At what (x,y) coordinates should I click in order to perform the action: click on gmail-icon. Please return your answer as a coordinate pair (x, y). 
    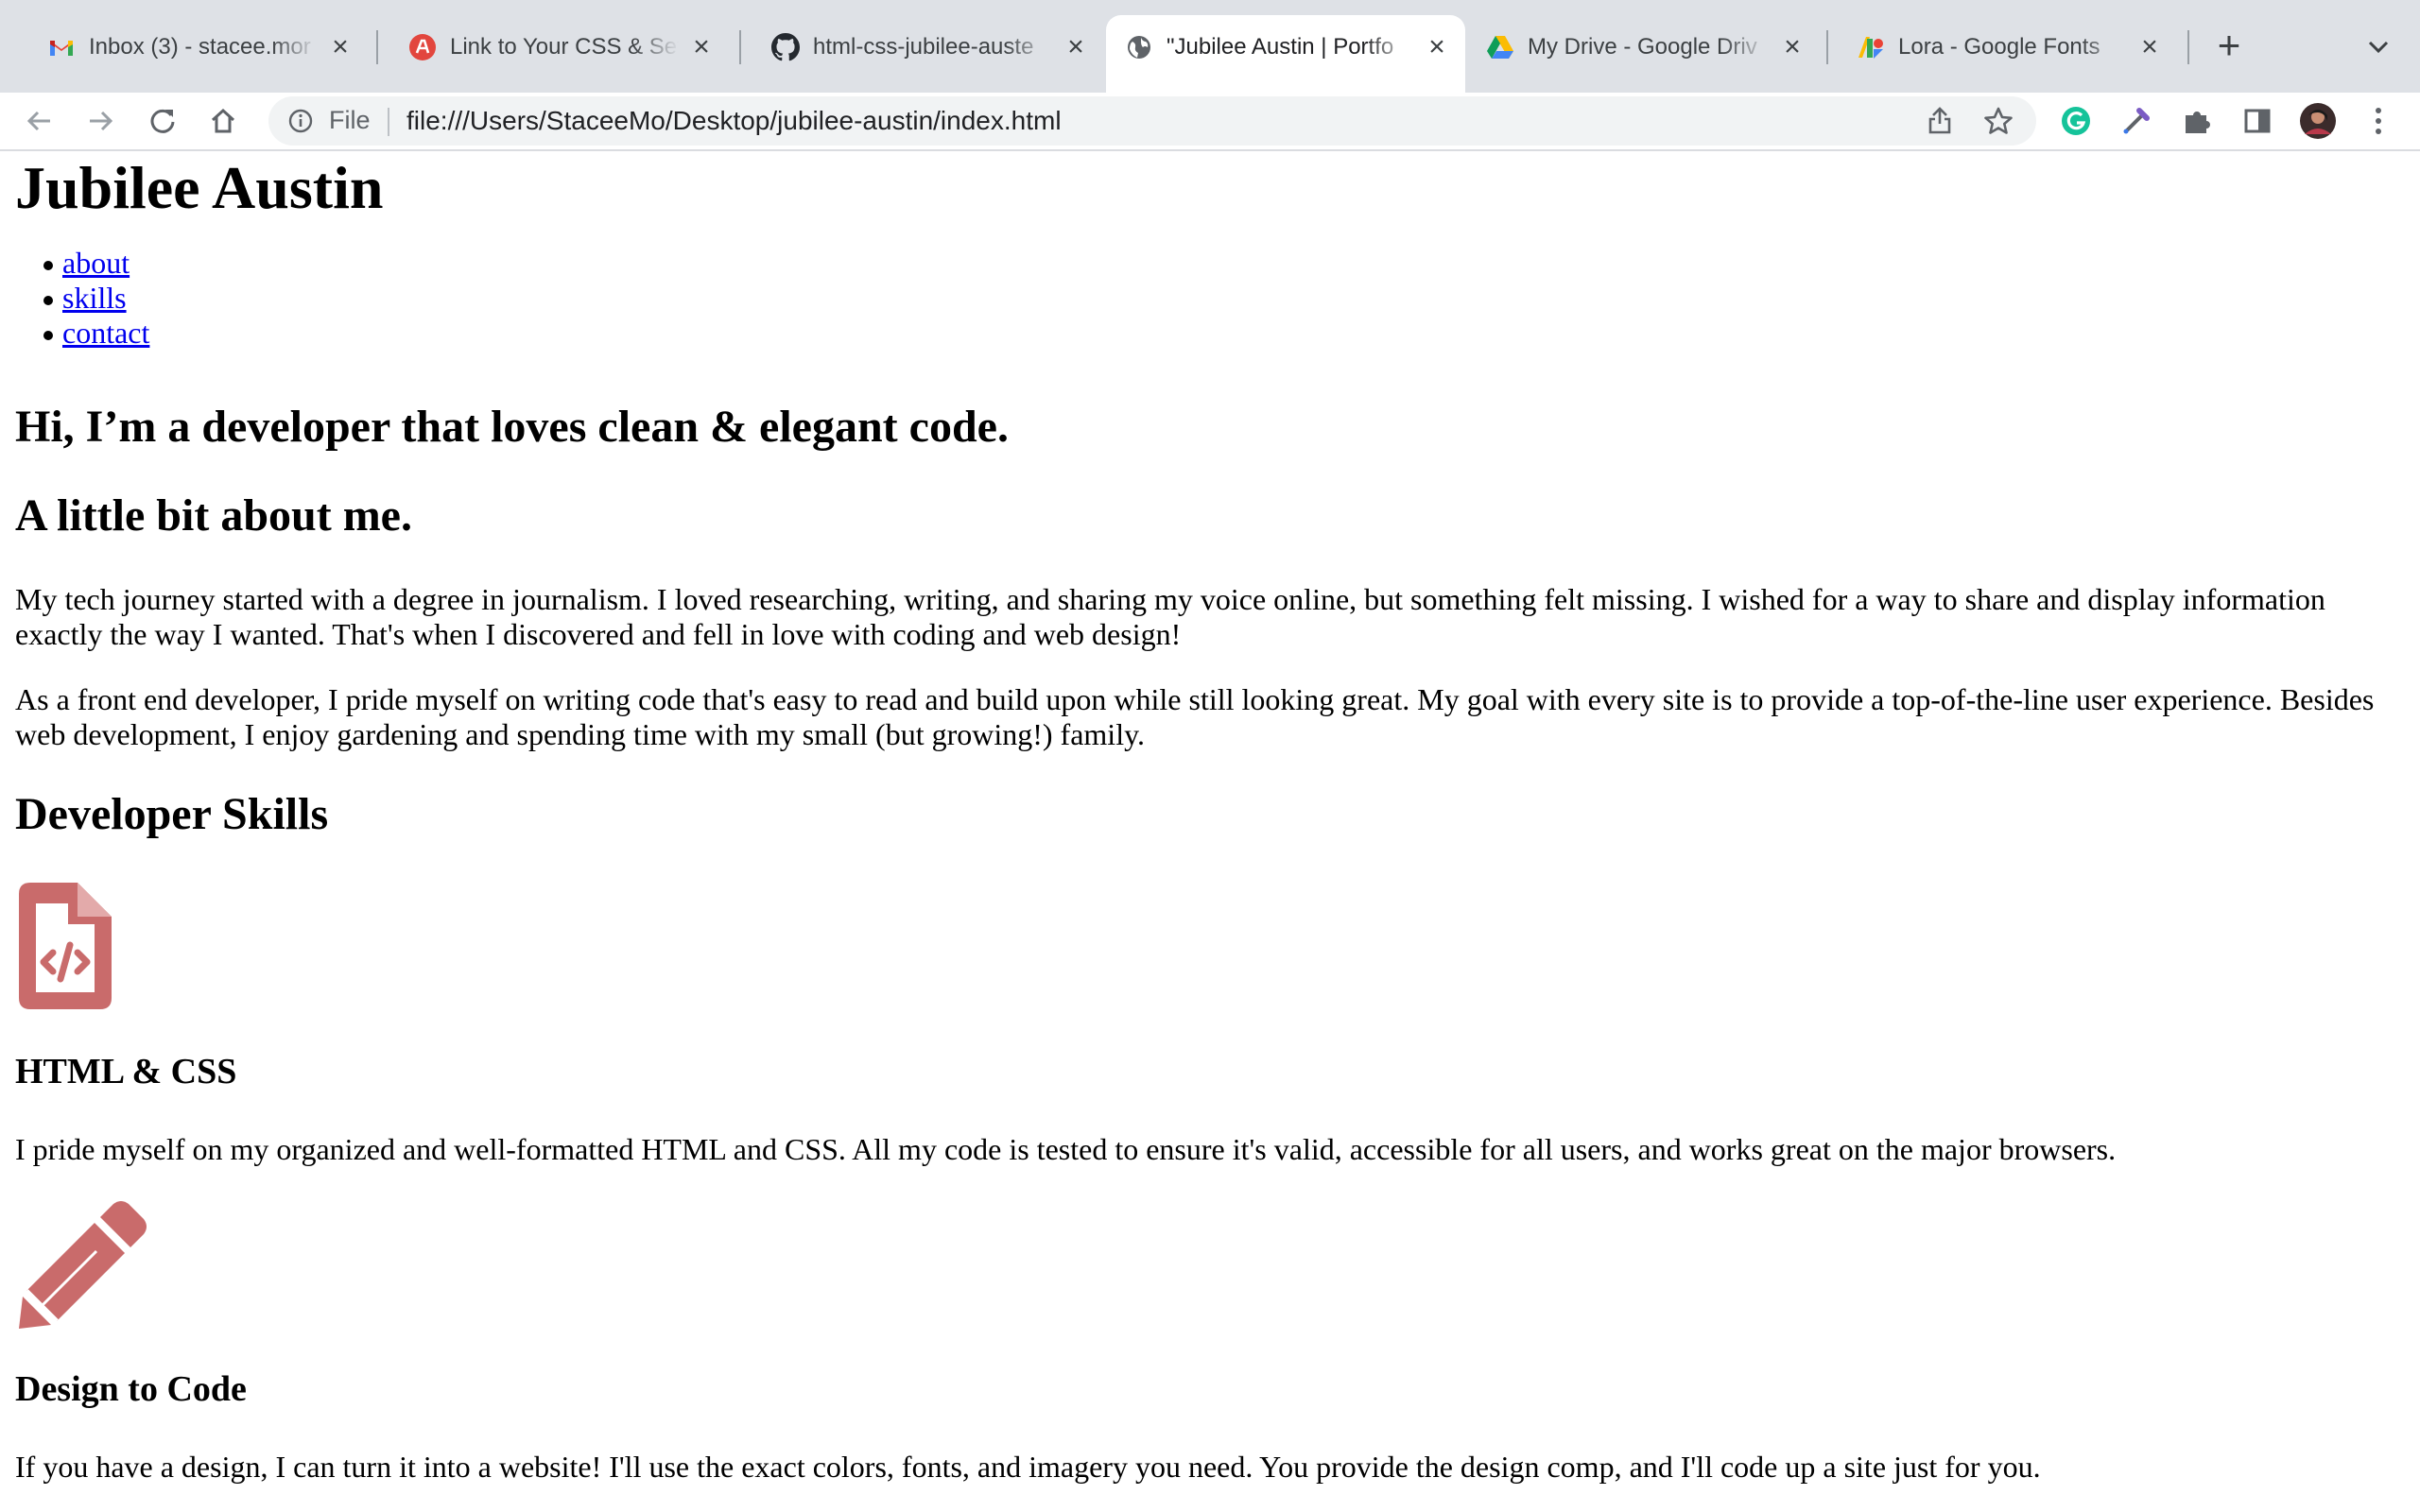
    Looking at the image, I should click on (61, 47).